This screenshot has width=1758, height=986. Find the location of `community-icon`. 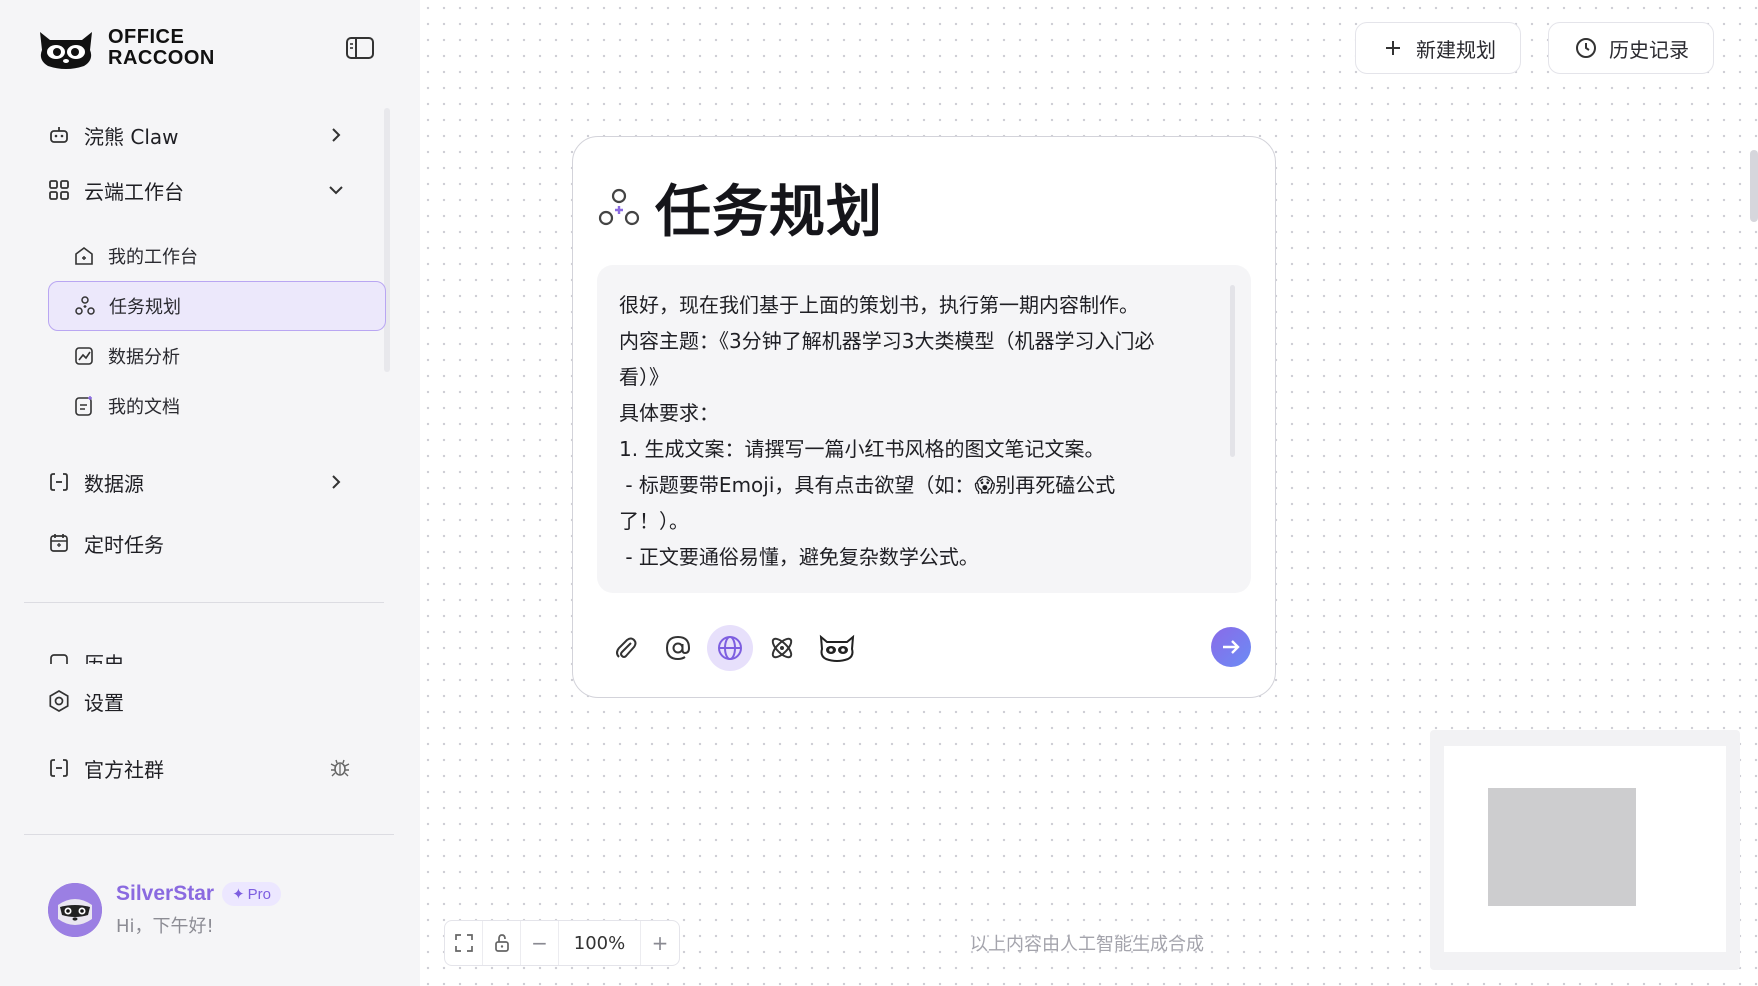

community-icon is located at coordinates (59, 768).